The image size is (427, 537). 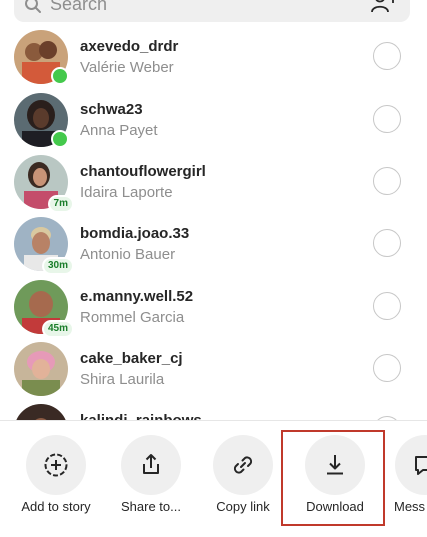 What do you see at coordinates (56, 506) in the screenshot?
I see `action-label: Add to story` at bounding box center [56, 506].